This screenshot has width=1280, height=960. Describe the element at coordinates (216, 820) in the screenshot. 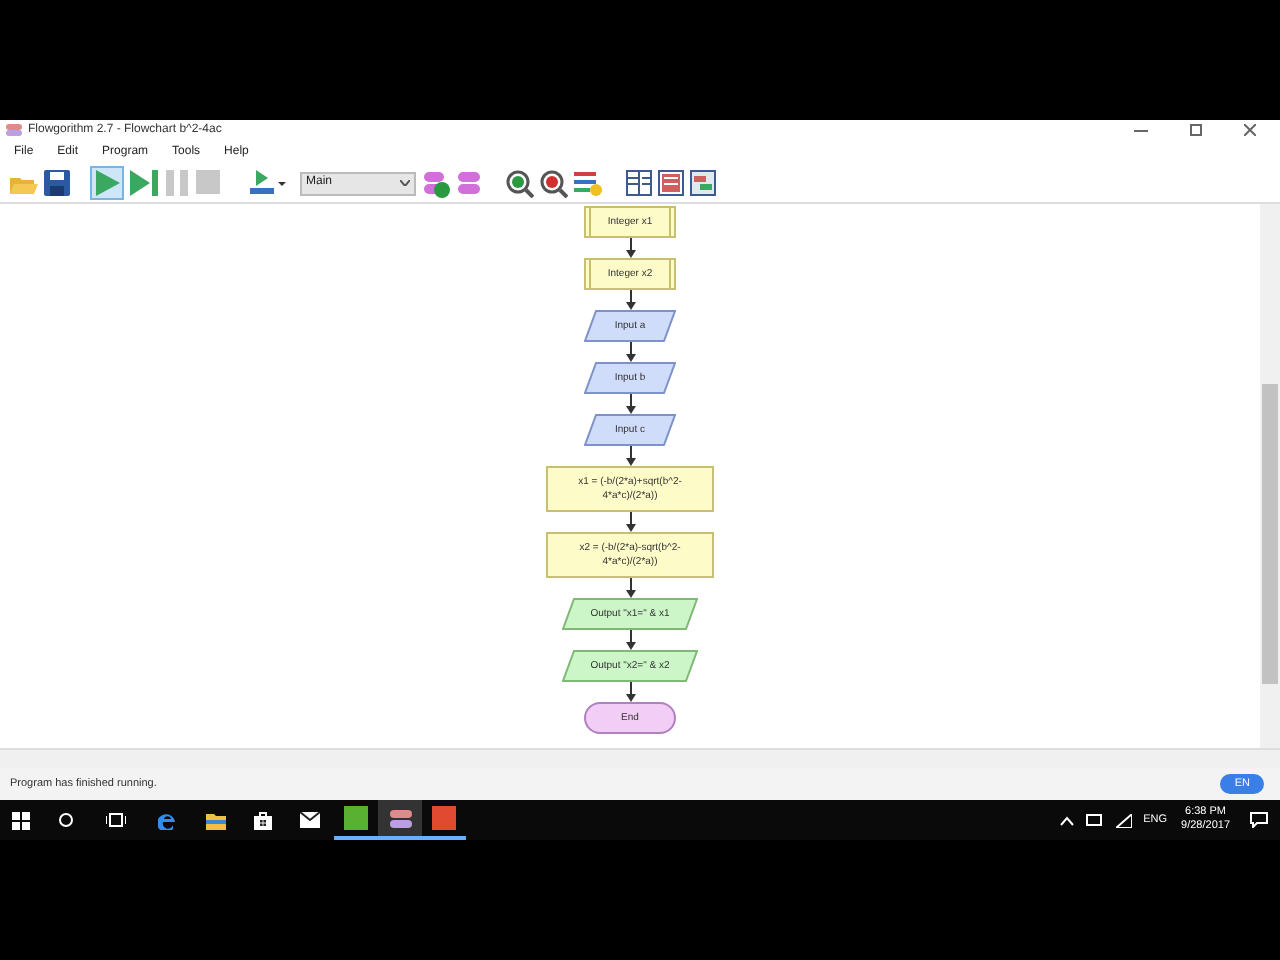

I see `folder-icon` at that location.